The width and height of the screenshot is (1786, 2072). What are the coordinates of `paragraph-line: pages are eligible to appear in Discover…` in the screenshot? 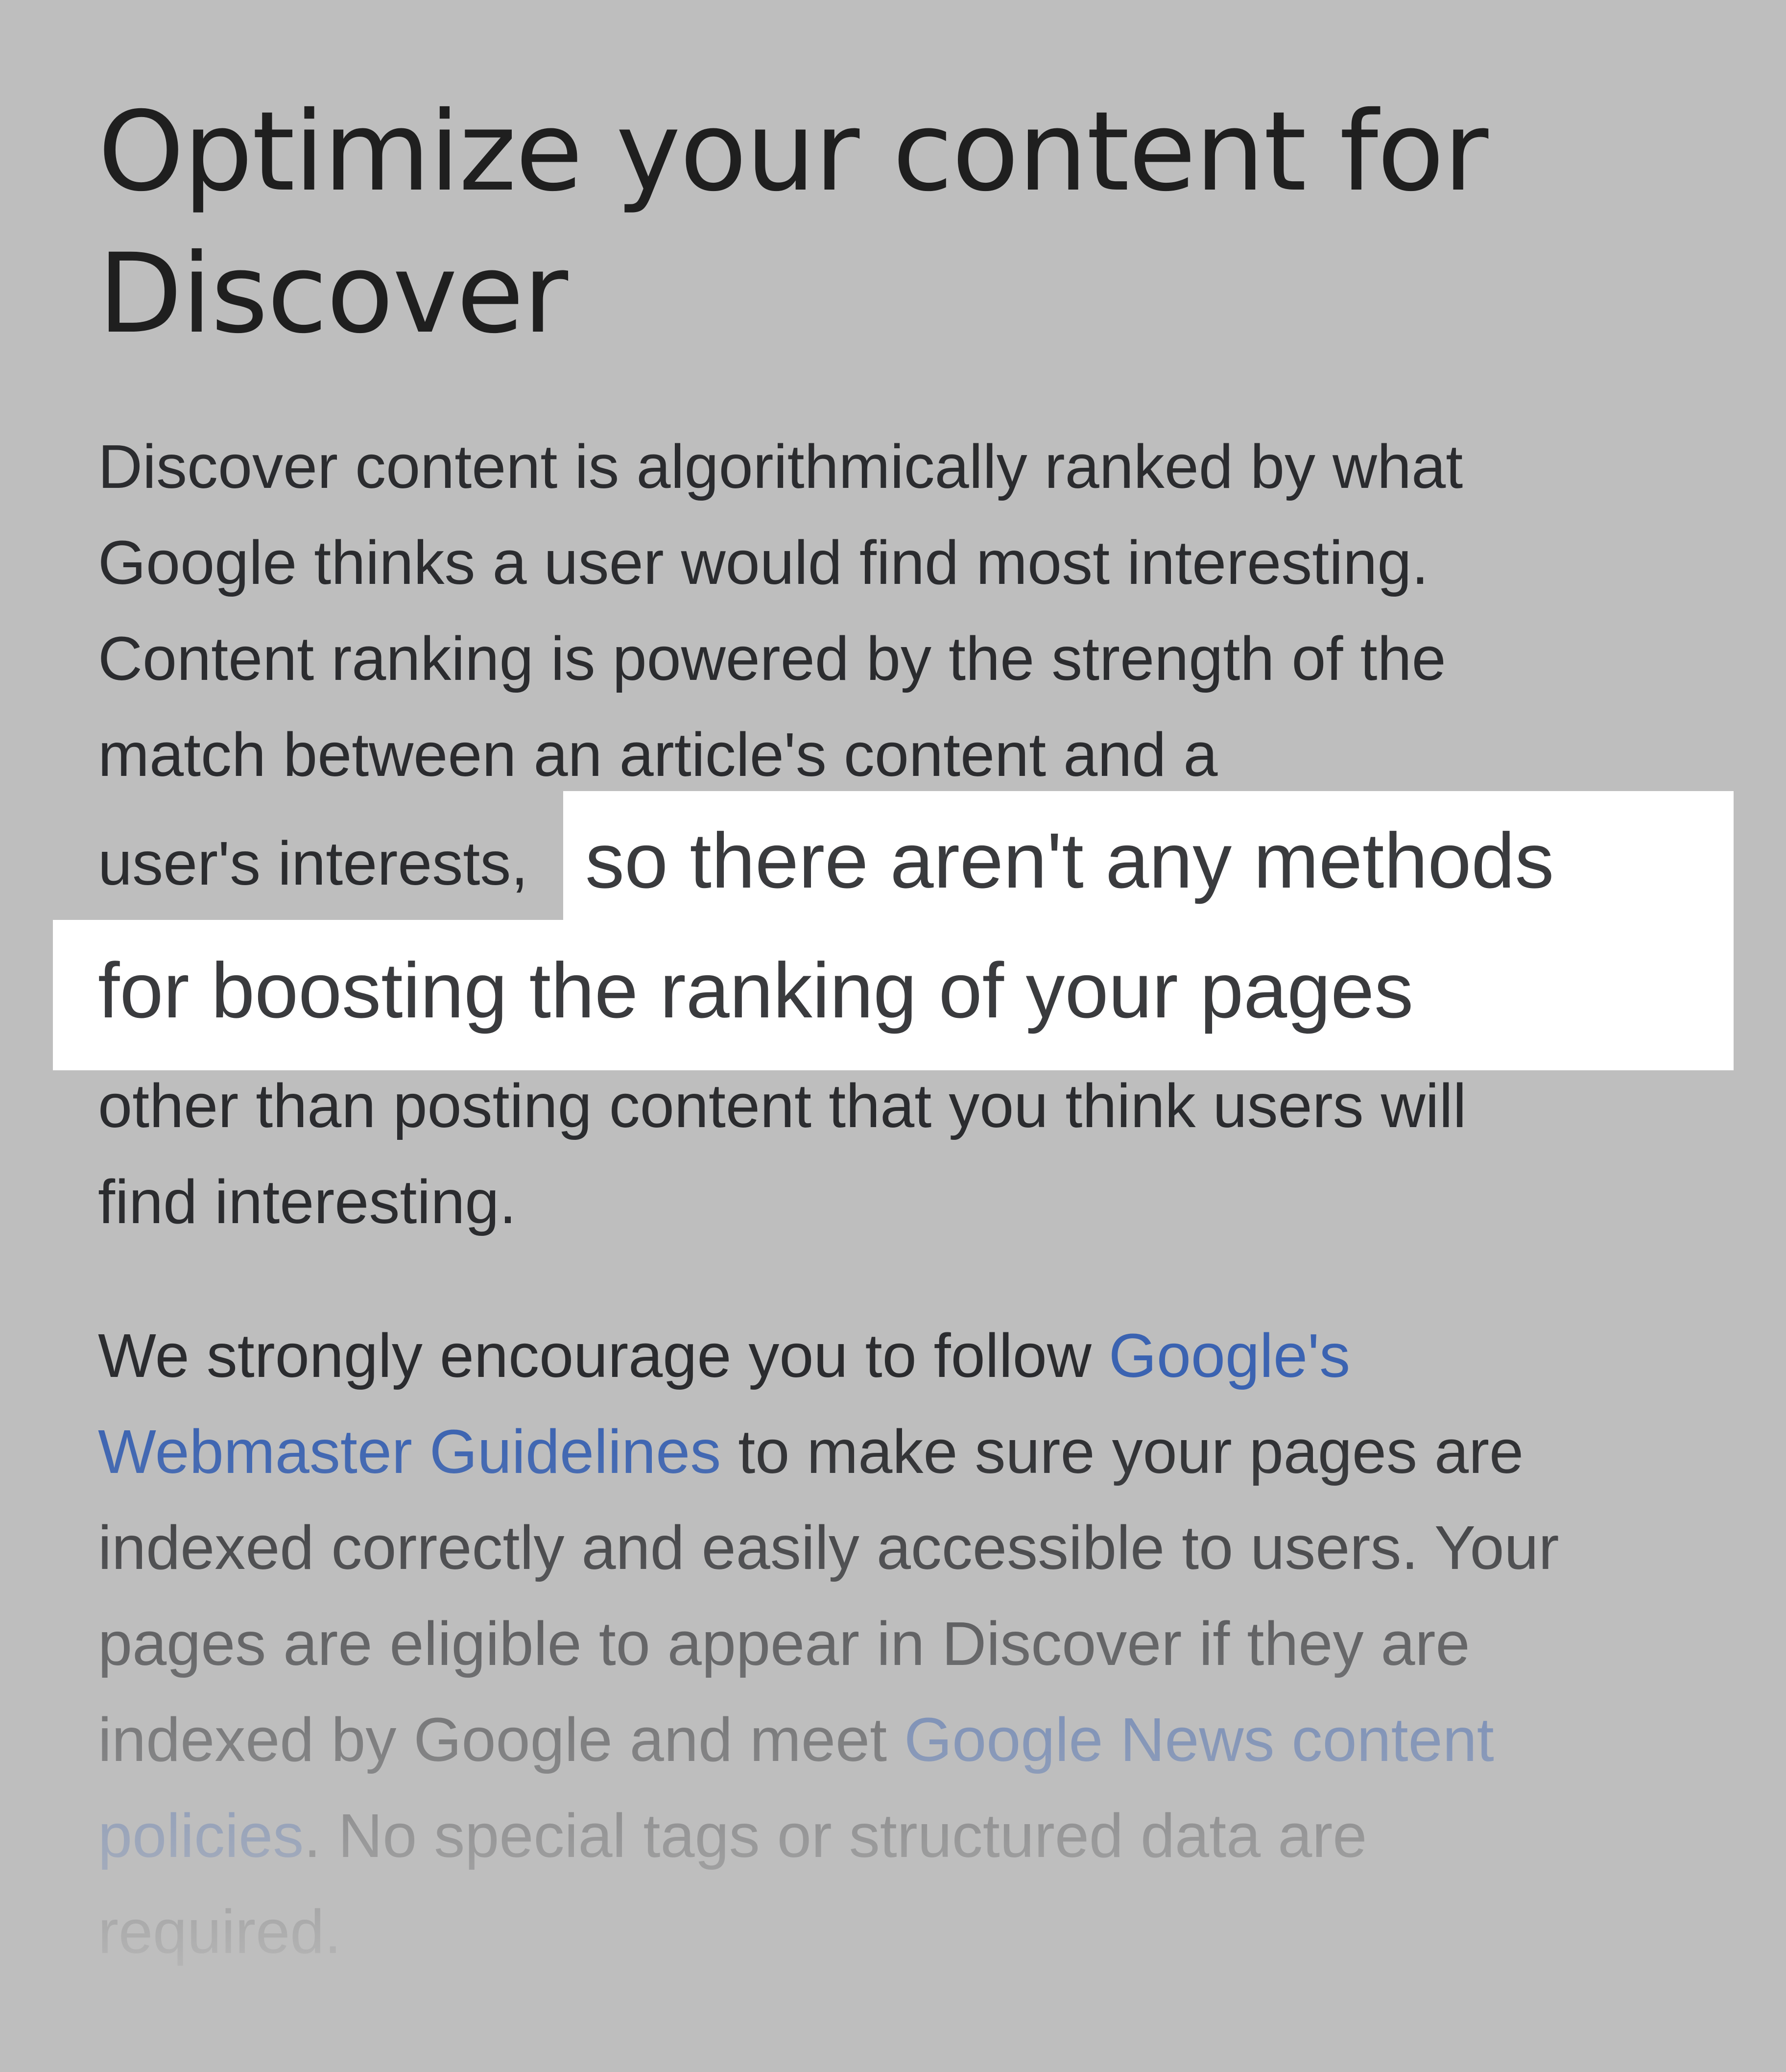 It's located at (784, 1643).